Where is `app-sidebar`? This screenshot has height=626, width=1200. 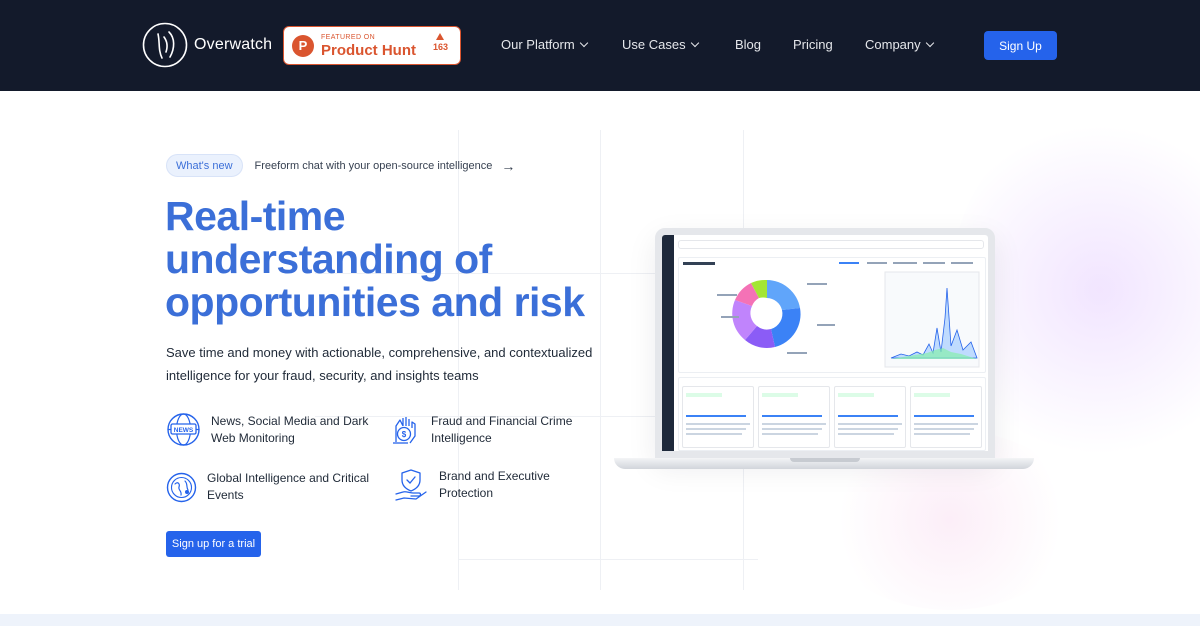
app-sidebar is located at coordinates (668, 343).